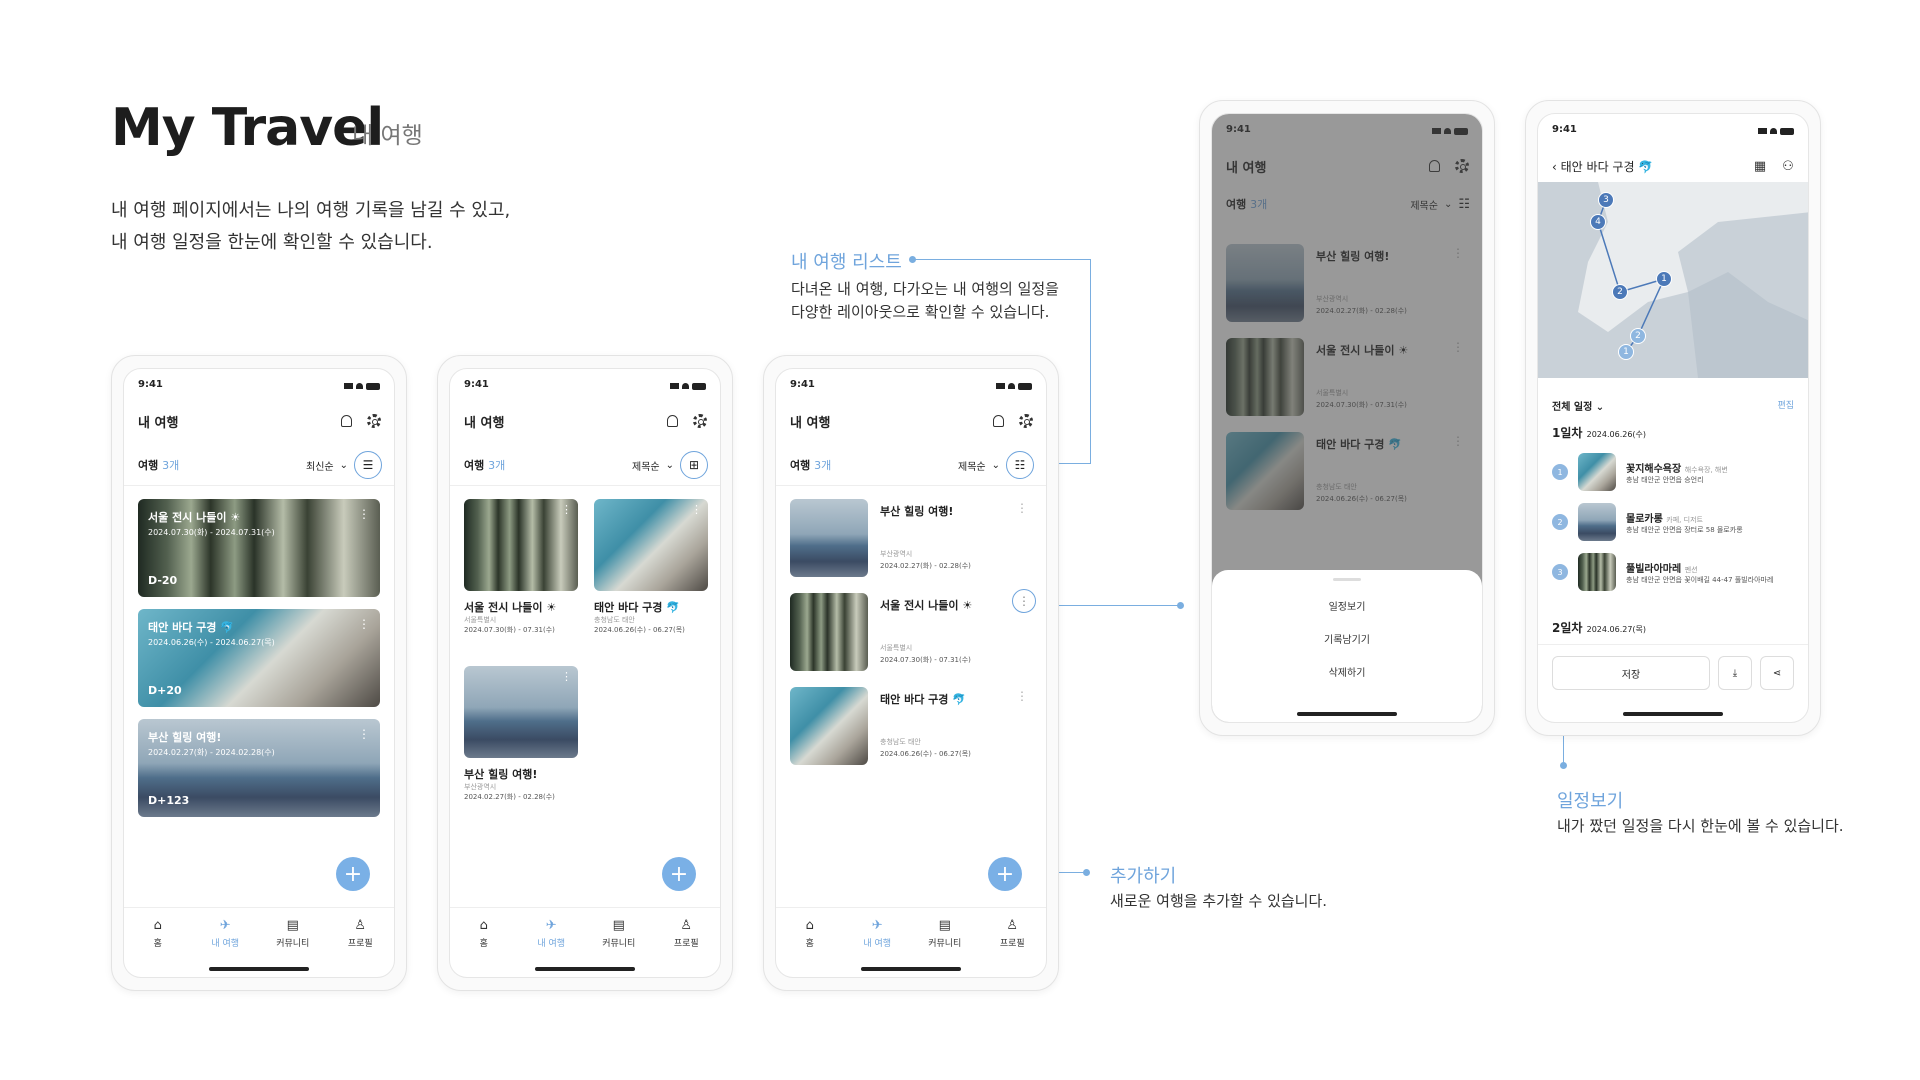  Describe the element at coordinates (1560, 522) in the screenshot. I see `place-number: 2` at that location.